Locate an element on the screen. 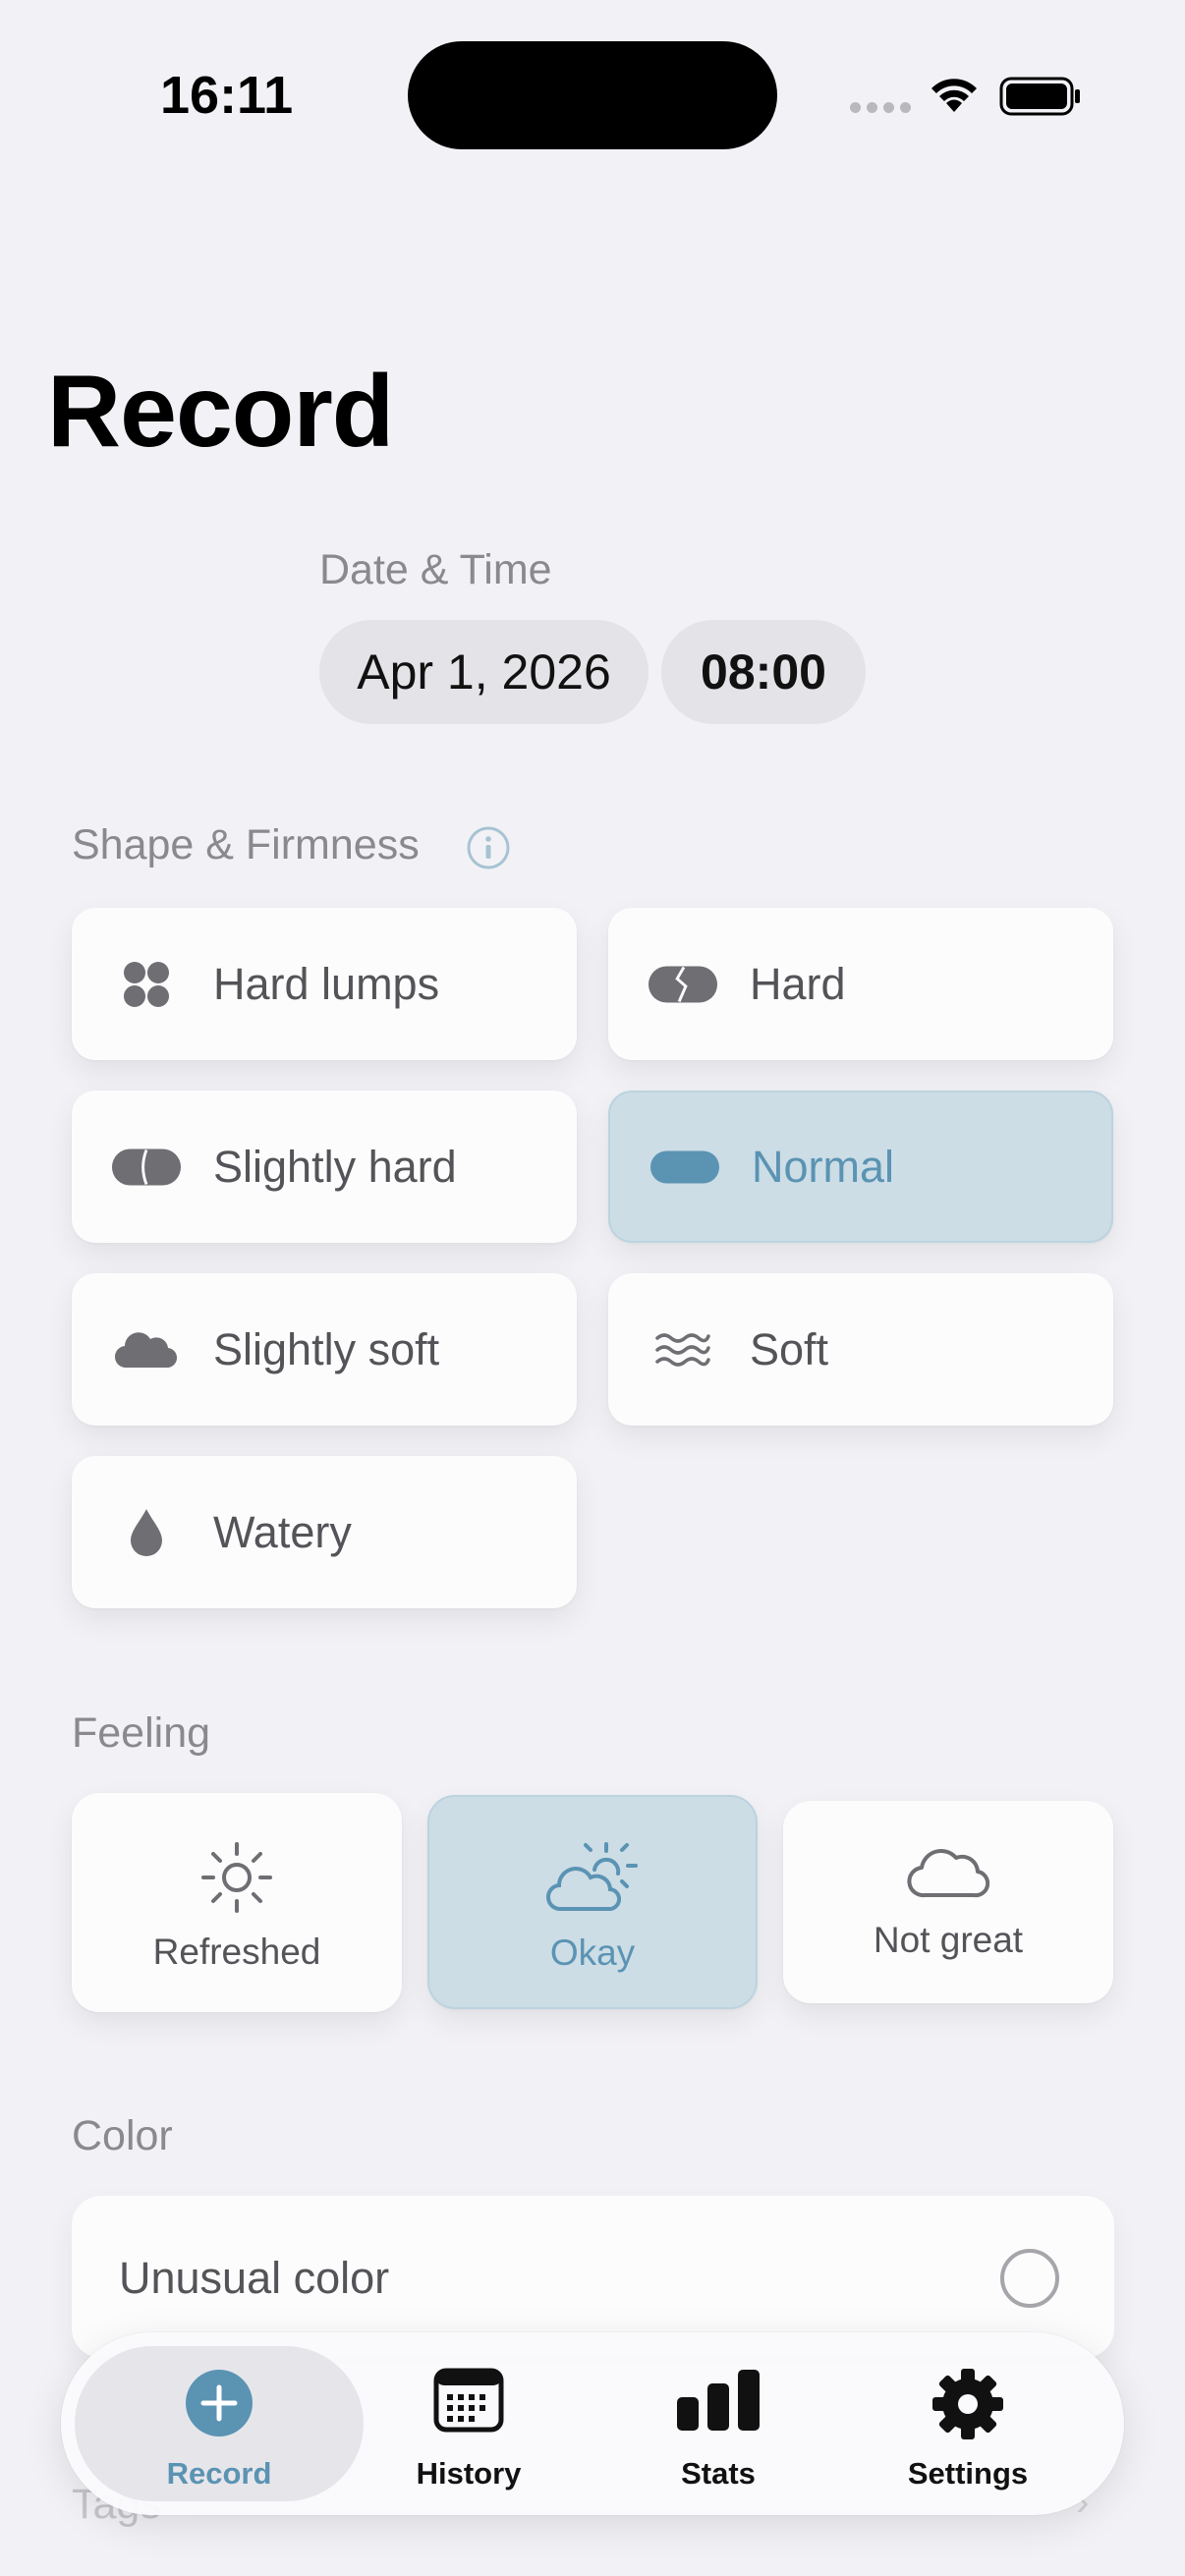 This screenshot has height=2576, width=1185. tab-label: Stats is located at coordinates (719, 2473).